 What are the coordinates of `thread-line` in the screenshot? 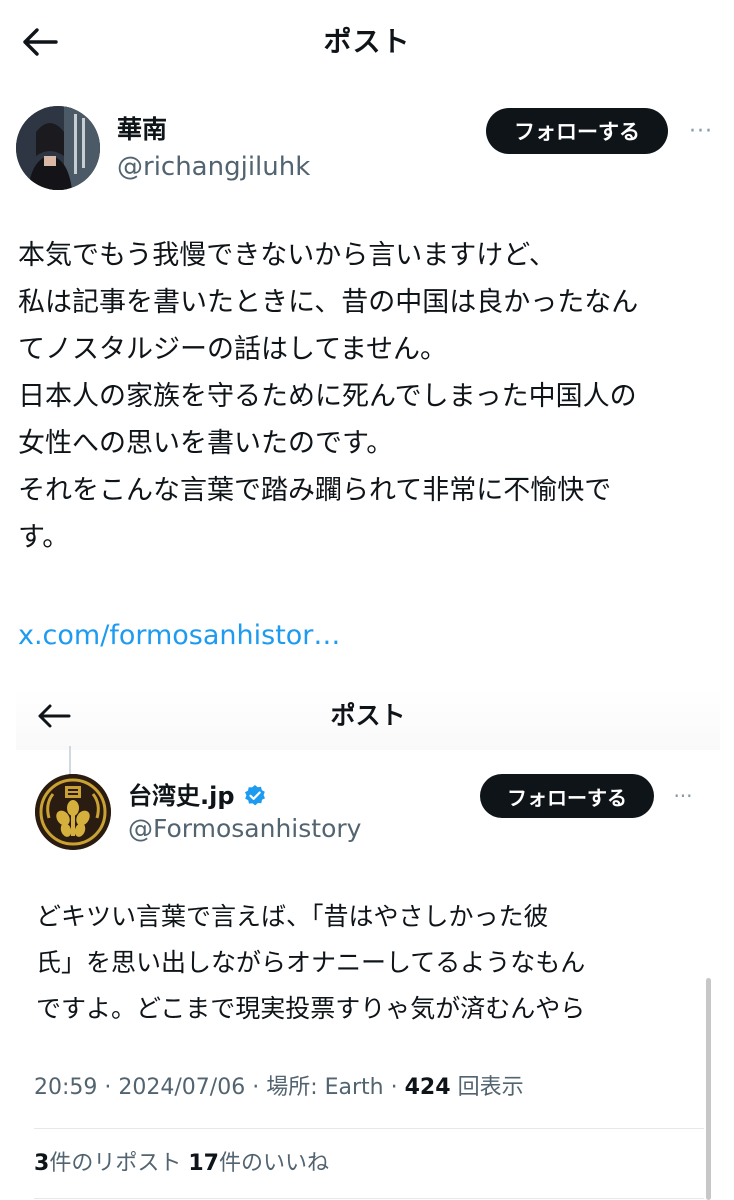 It's located at (70, 760).